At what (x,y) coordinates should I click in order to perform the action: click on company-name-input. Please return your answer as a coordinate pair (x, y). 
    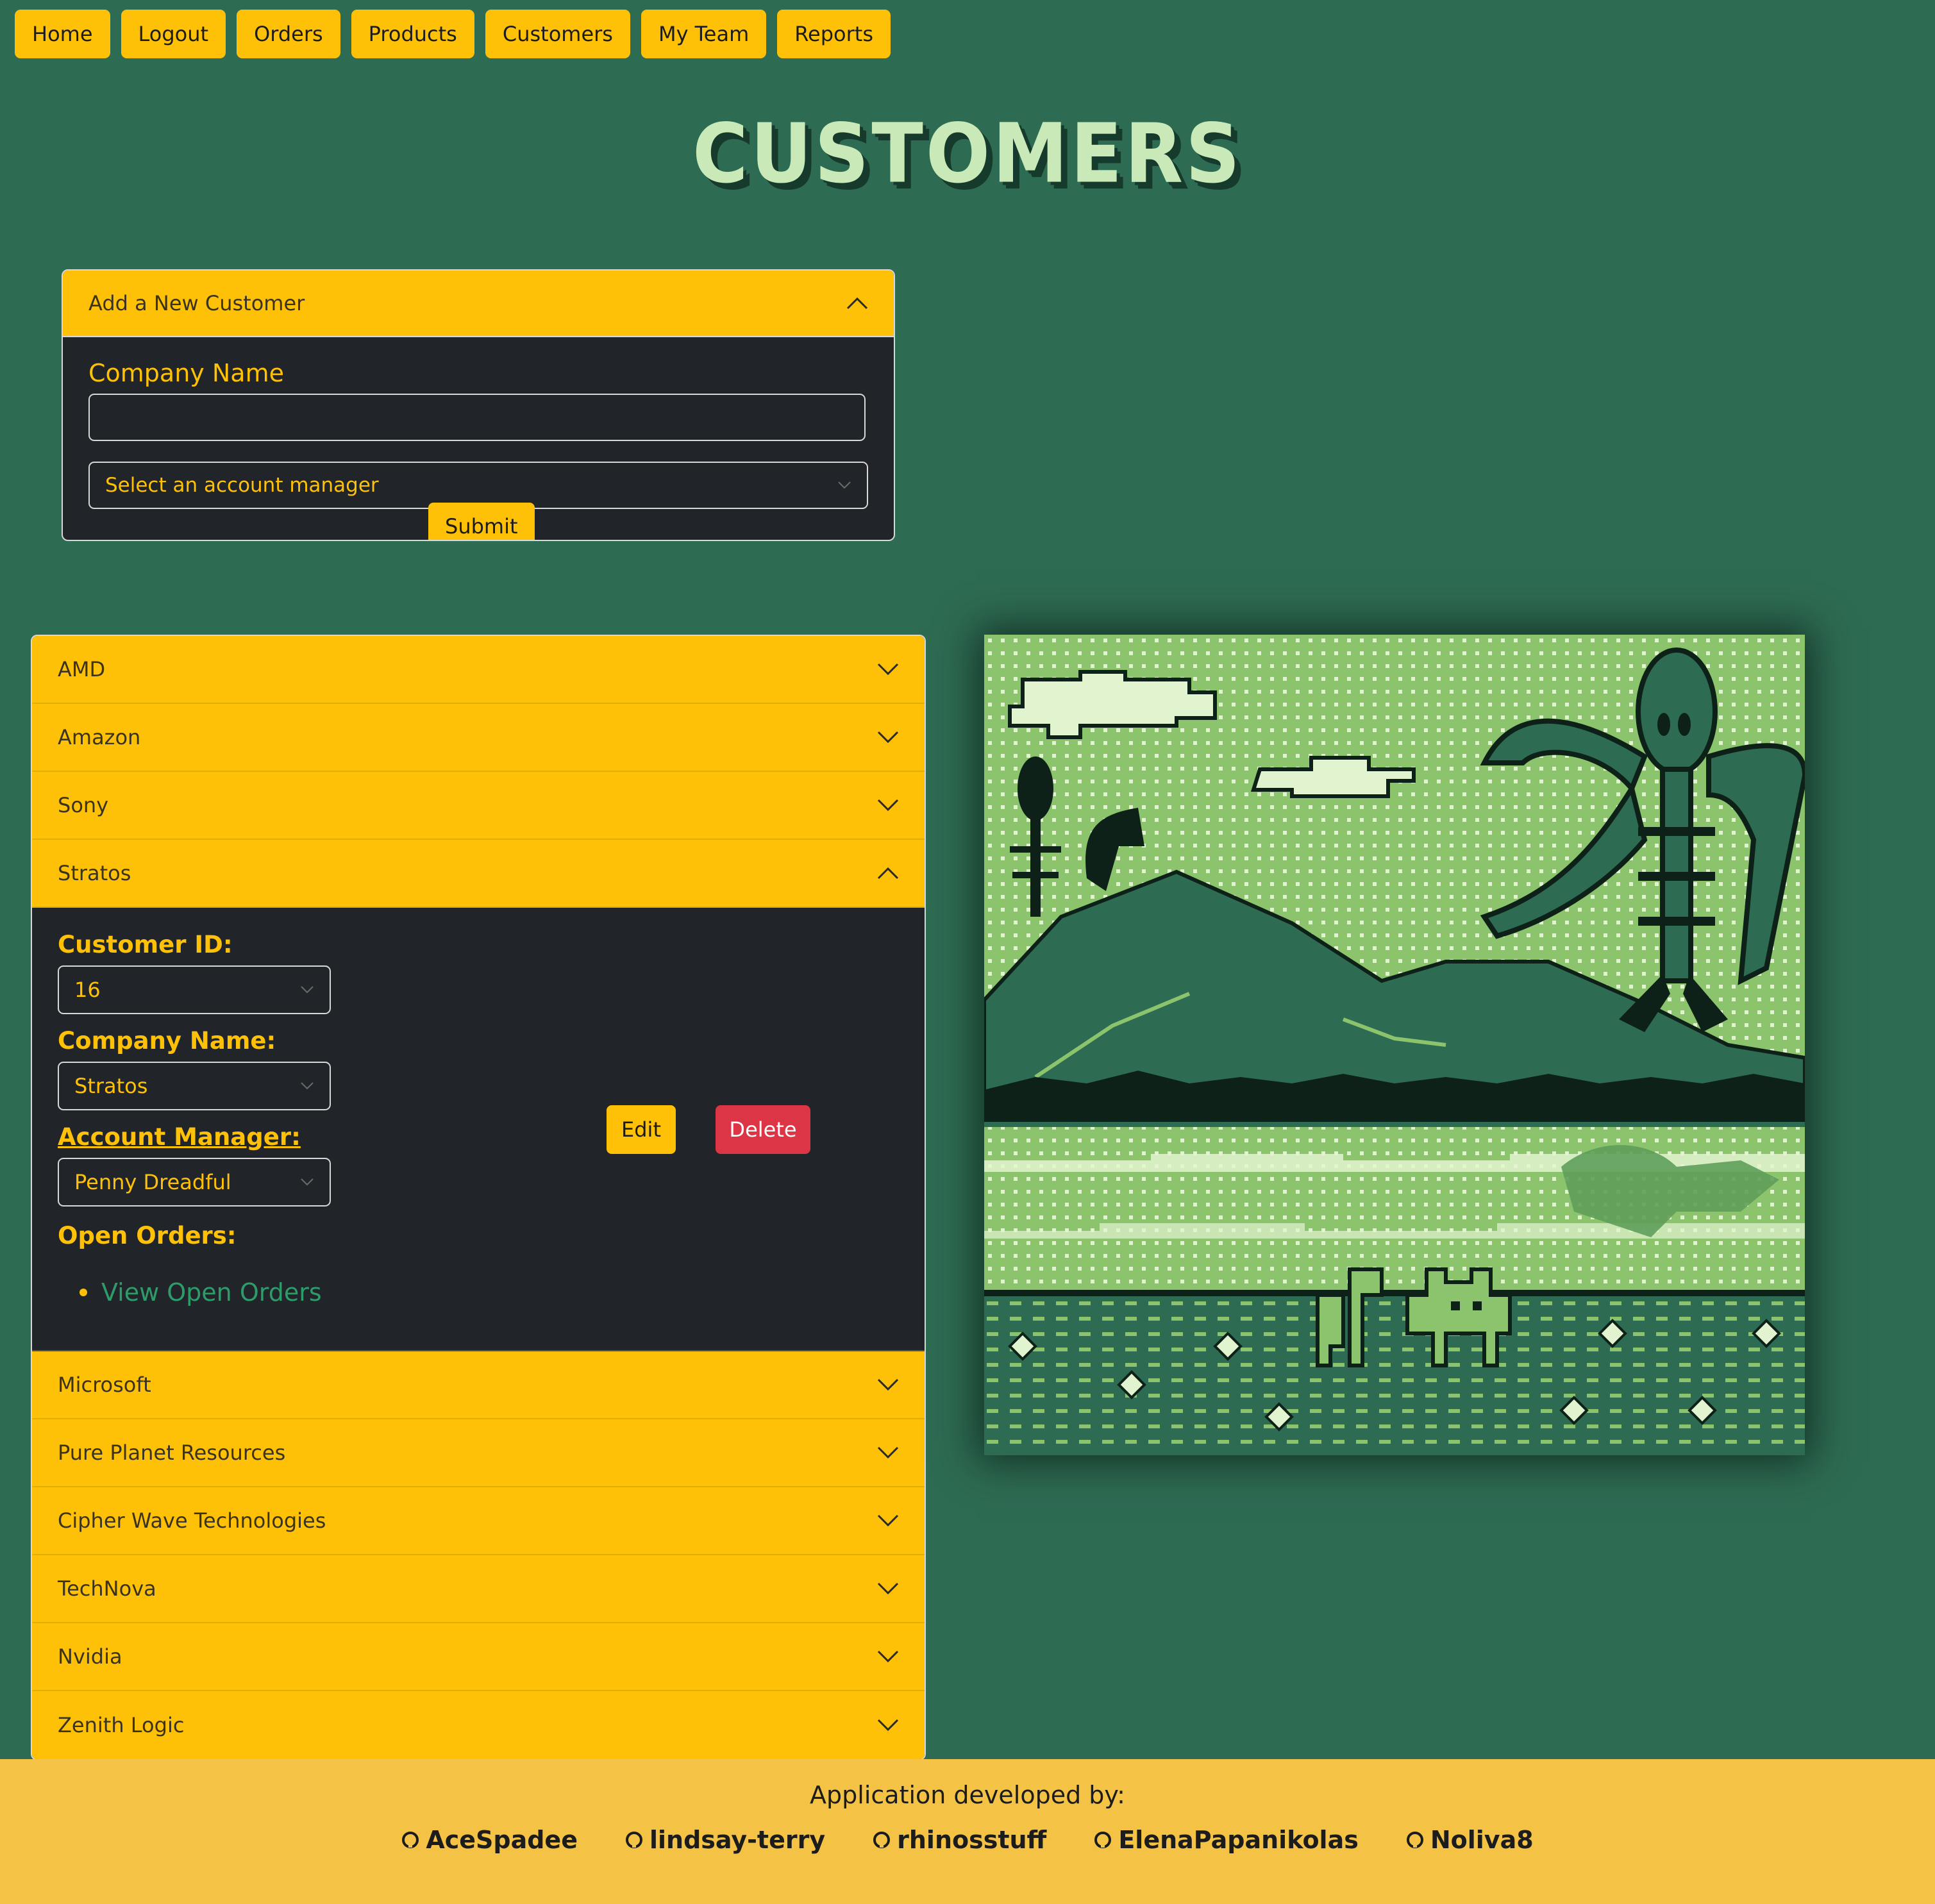
    Looking at the image, I should click on (477, 417).